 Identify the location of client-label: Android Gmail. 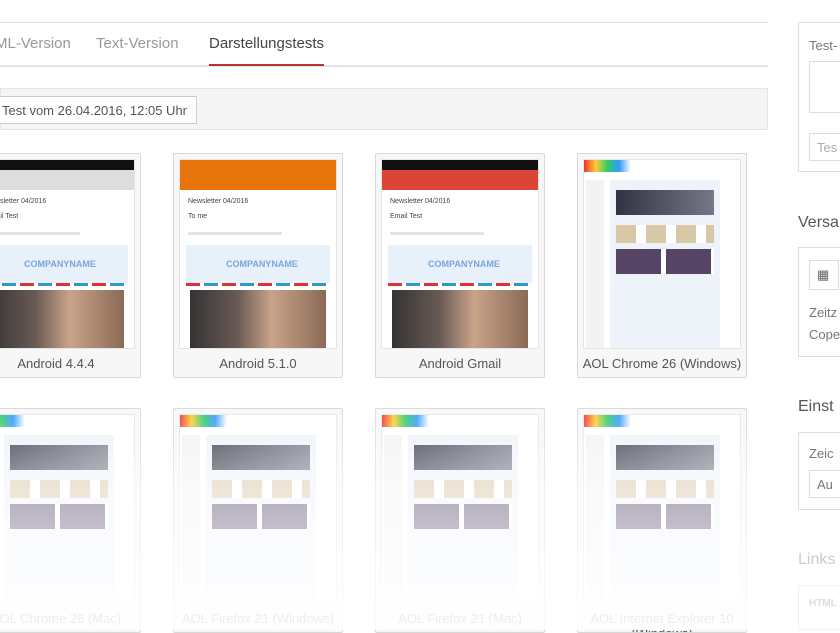
(460, 363).